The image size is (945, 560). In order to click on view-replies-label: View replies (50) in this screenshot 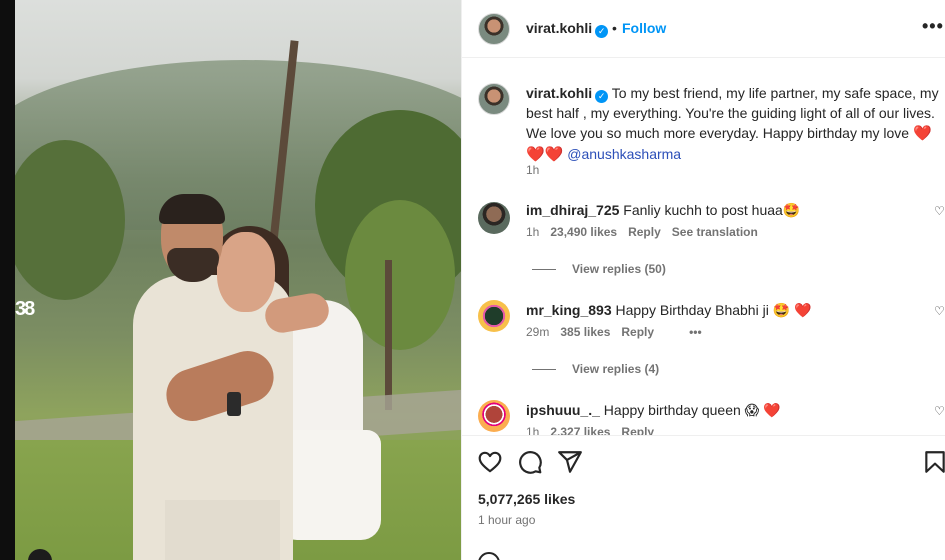, I will do `click(619, 269)`.